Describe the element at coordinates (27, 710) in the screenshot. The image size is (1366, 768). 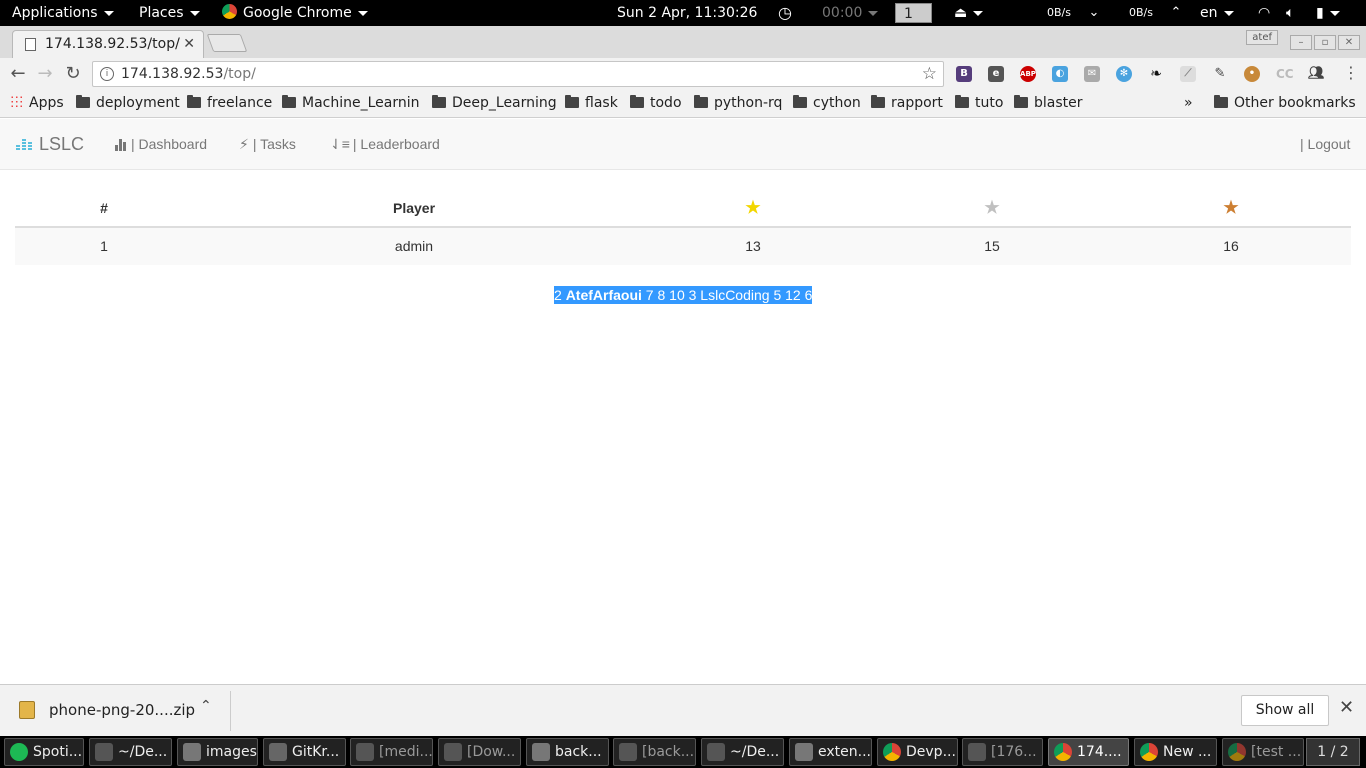
I see `zip-file-icon` at that location.